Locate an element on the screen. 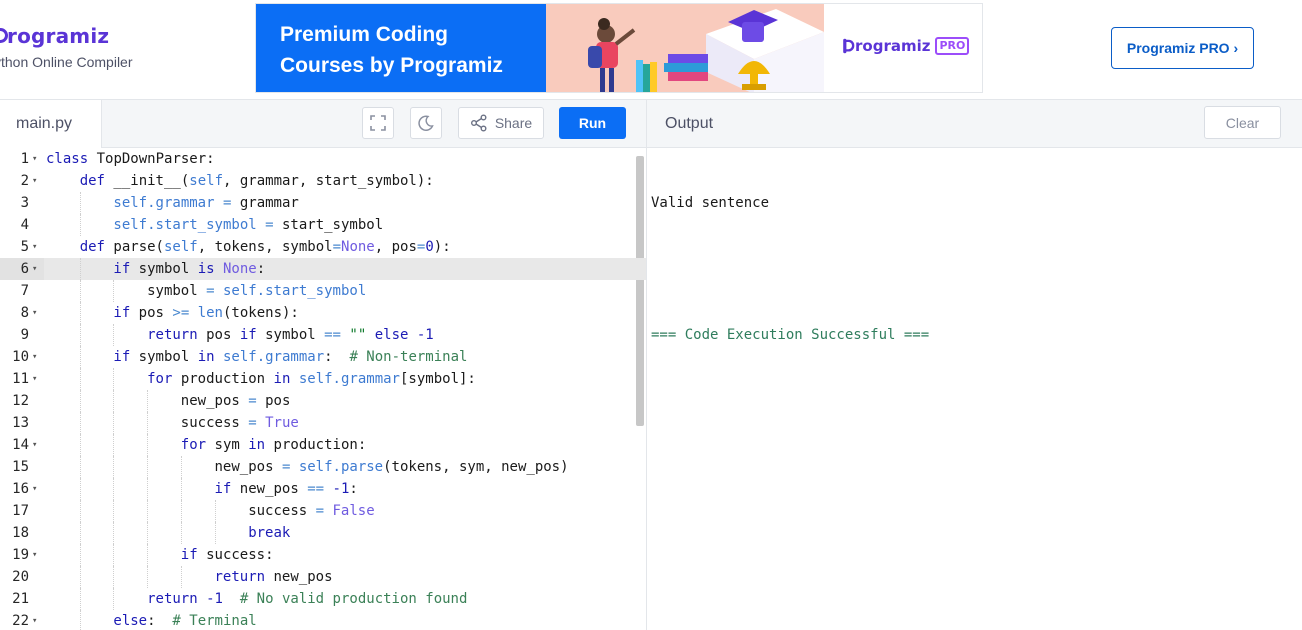 The height and width of the screenshot is (630, 1302). code-line: 14 ▾ for sym in production: is located at coordinates (323, 445).